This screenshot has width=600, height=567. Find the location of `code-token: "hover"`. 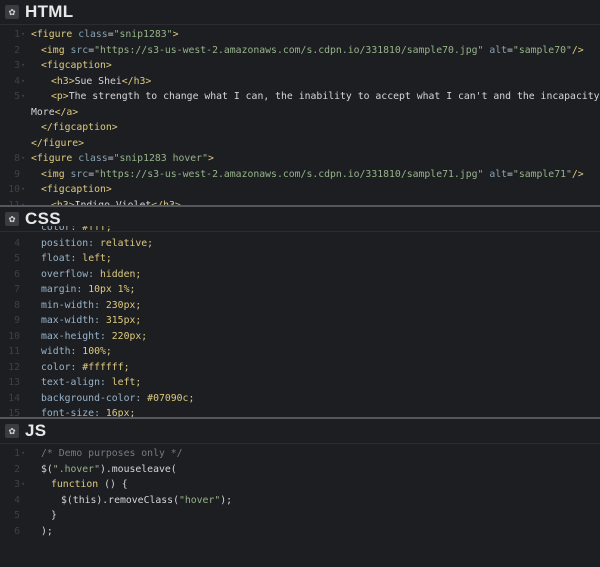

code-token: "hover" is located at coordinates (199, 500).